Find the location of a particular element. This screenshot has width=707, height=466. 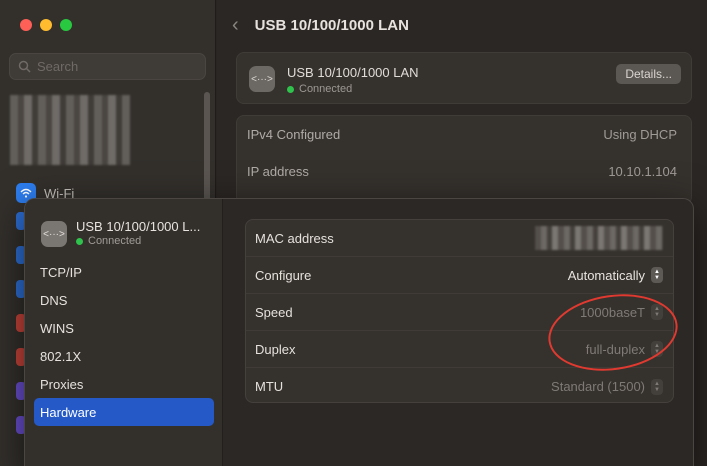

device-status: Connected is located at coordinates (108, 241).